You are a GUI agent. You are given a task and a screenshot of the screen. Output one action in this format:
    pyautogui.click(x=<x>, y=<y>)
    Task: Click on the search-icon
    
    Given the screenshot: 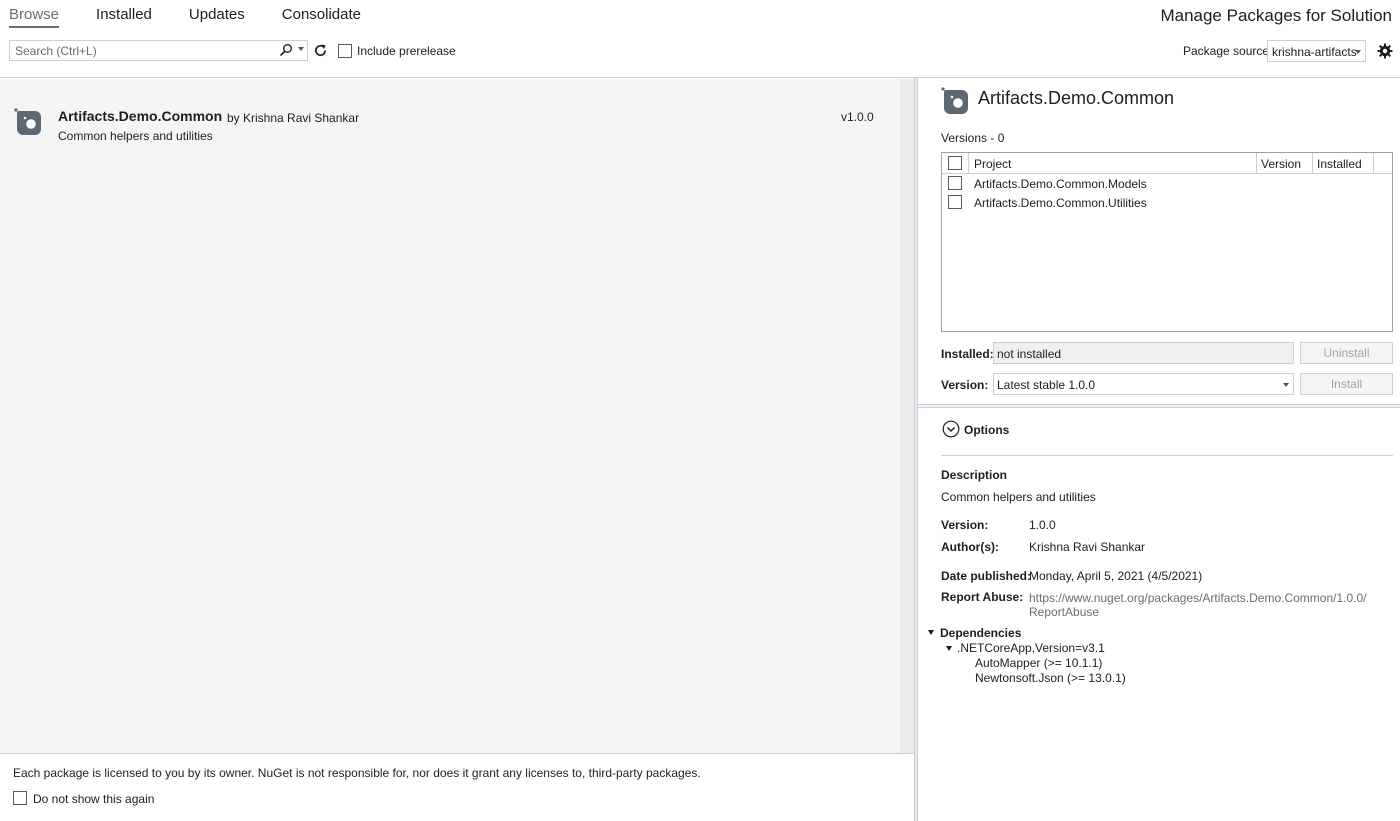 What is the action you would take?
    pyautogui.click(x=286, y=50)
    